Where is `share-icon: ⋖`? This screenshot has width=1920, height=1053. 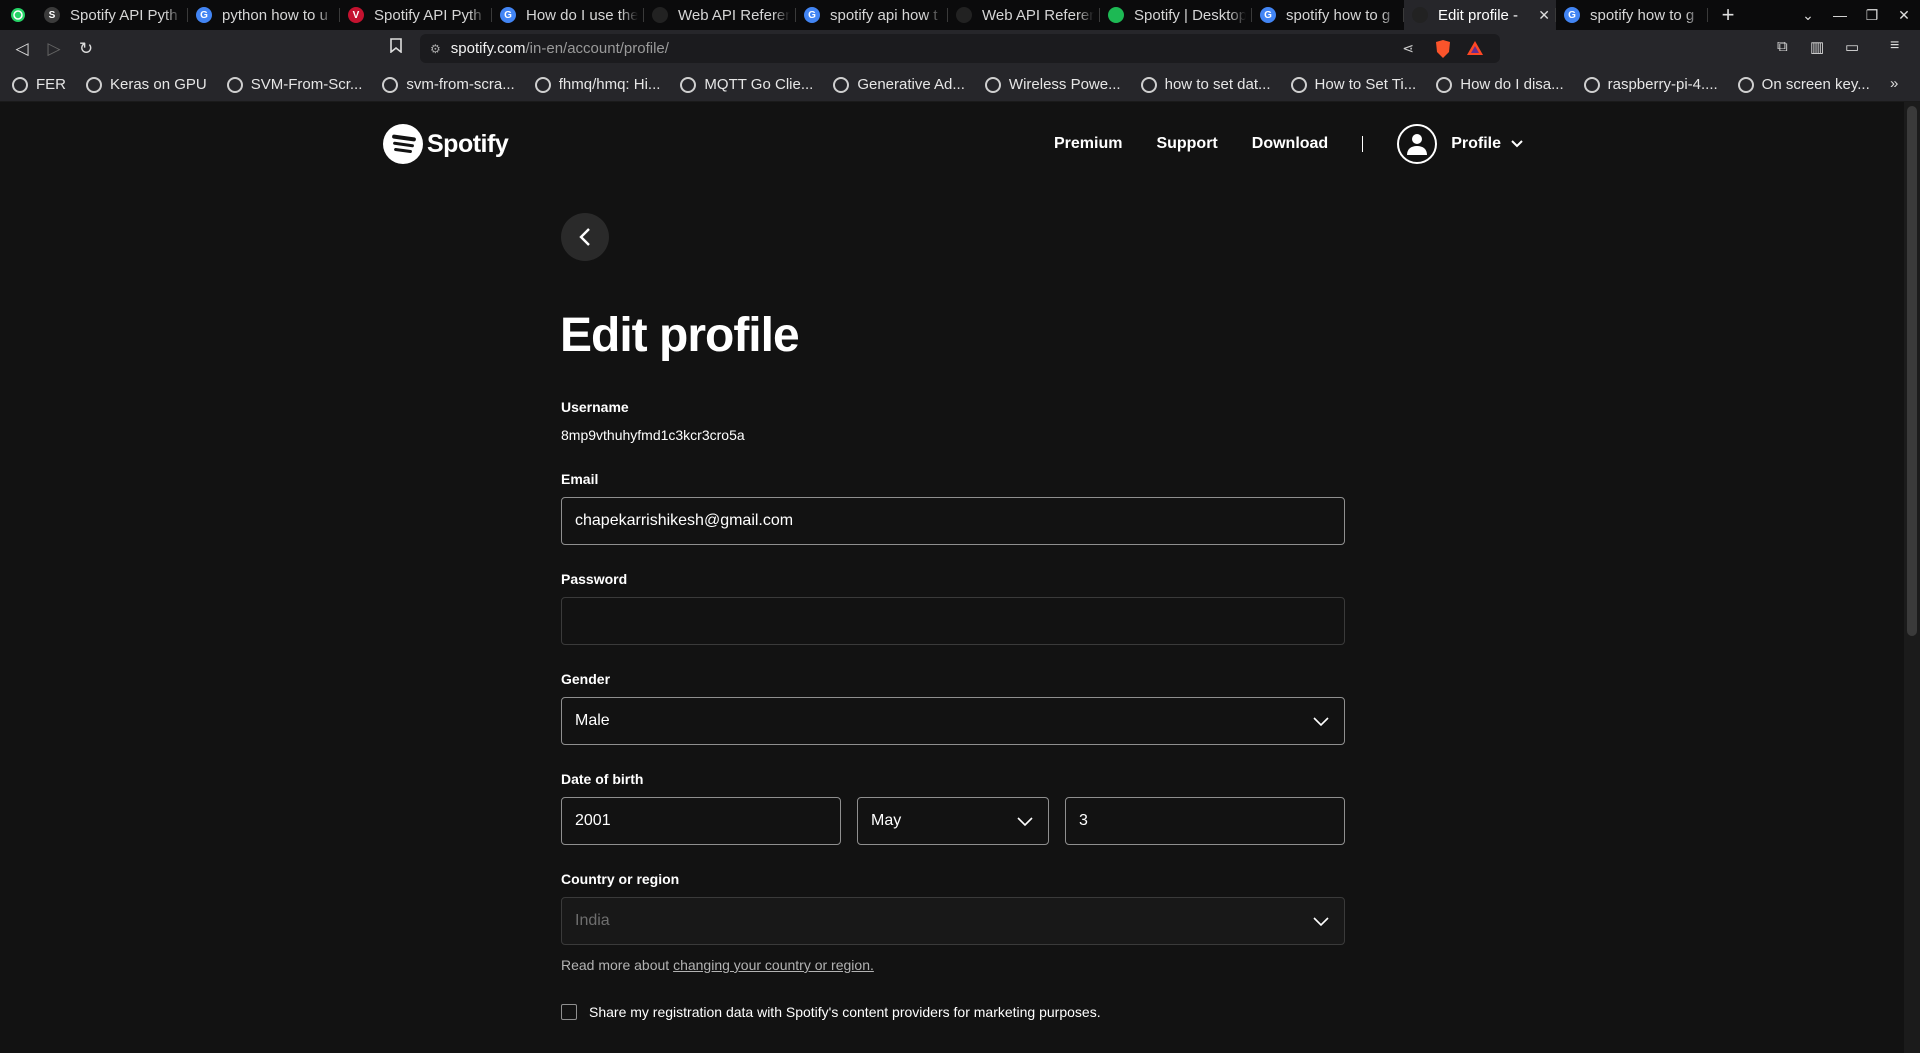 share-icon: ⋖ is located at coordinates (1408, 48).